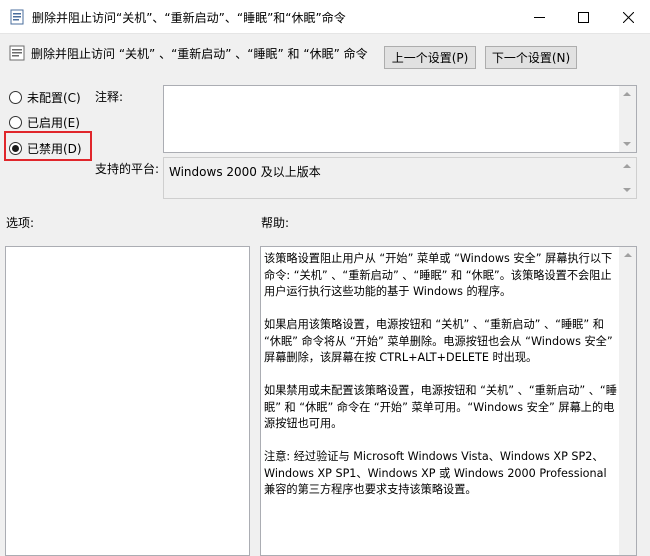 The image size is (650, 556). I want to click on comment-label: 注释:, so click(109, 97).